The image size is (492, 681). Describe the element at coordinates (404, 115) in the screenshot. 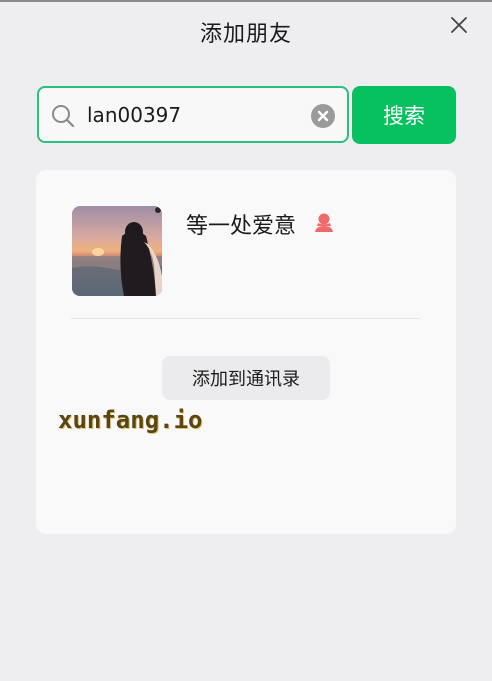

I see `search-button: 搜索` at that location.